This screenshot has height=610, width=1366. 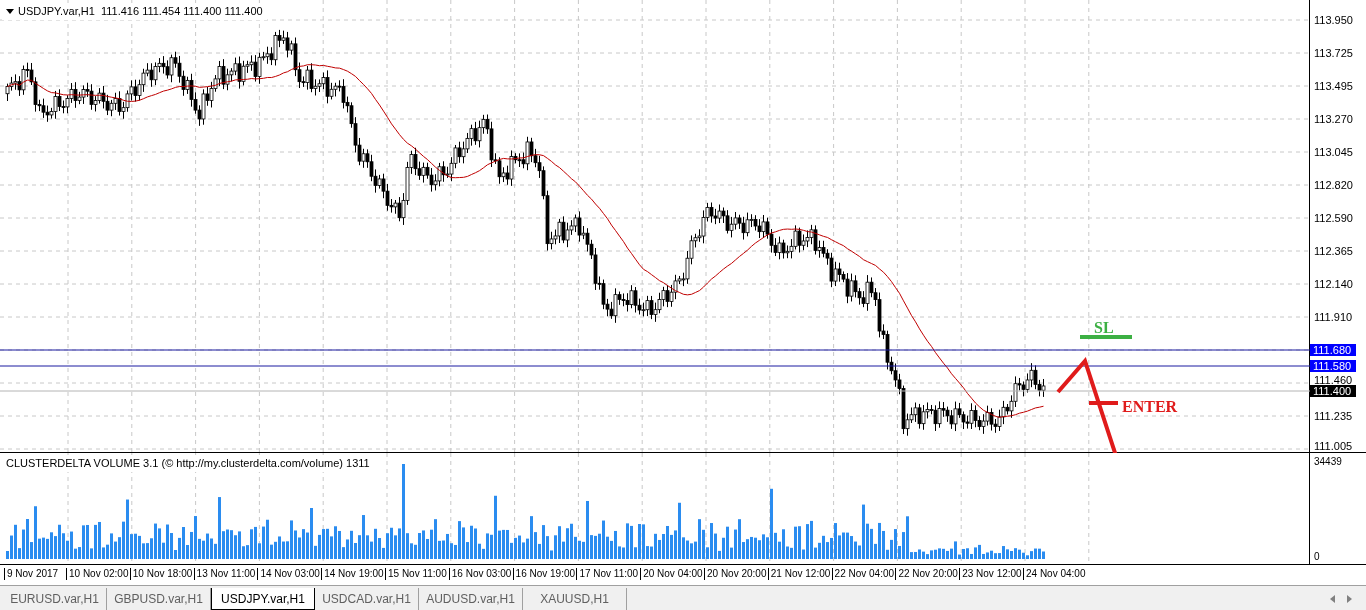 What do you see at coordinates (1104, 328) in the screenshot?
I see `stop-loss-label: SL` at bounding box center [1104, 328].